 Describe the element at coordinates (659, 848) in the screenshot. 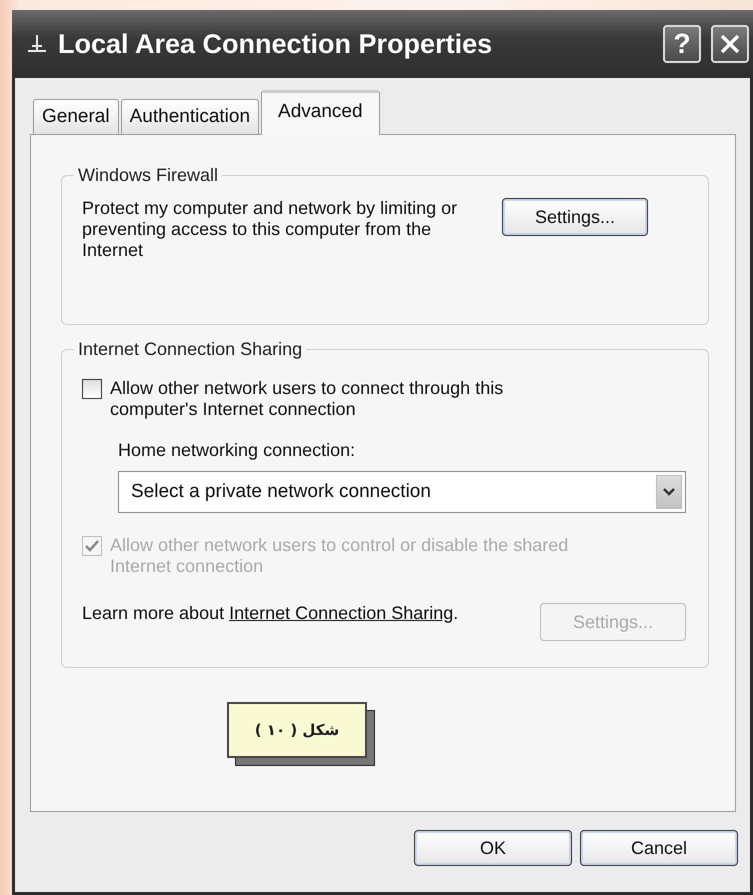

I see `dialog-button: Cancel` at that location.